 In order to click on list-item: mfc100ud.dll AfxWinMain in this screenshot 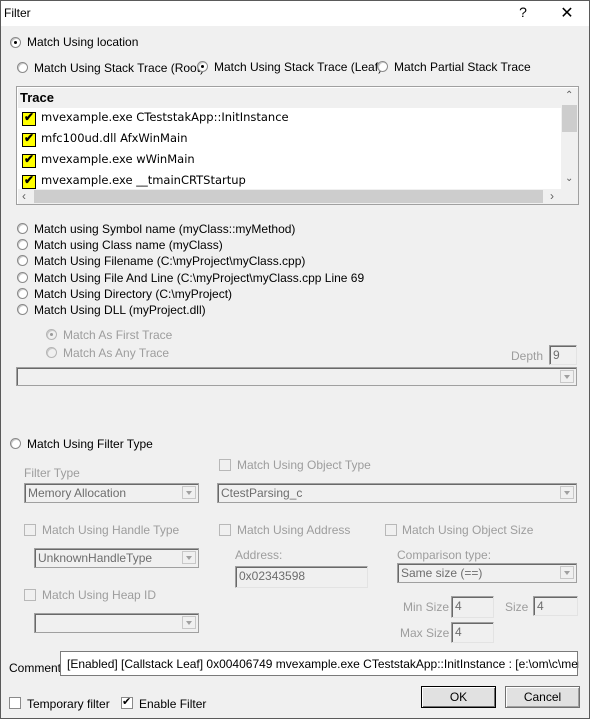, I will do `click(289, 139)`.